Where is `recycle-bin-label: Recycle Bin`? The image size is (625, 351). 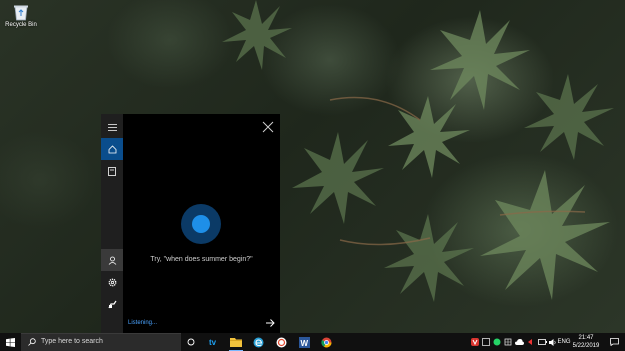
recycle-bin-label: Recycle Bin is located at coordinates (21, 25).